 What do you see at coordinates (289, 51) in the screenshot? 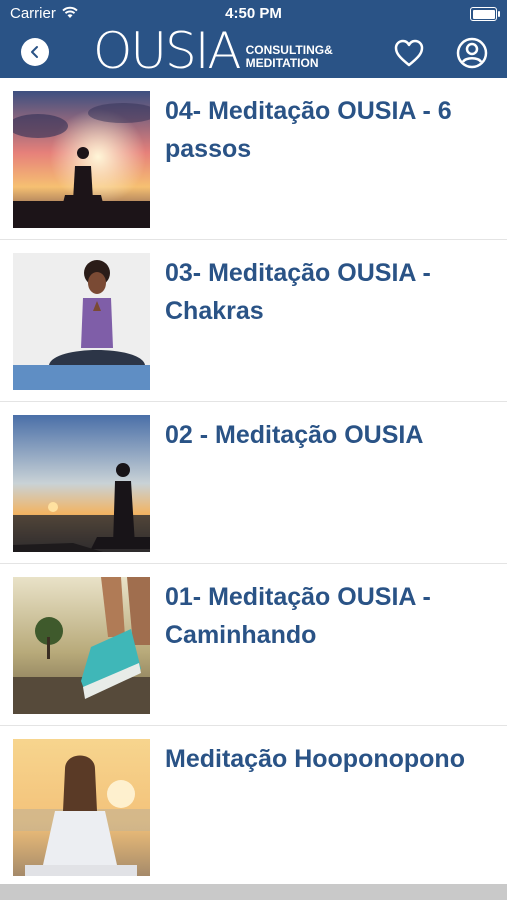
I see `logo-tagline: CONSULTING& MEDITATION` at bounding box center [289, 51].